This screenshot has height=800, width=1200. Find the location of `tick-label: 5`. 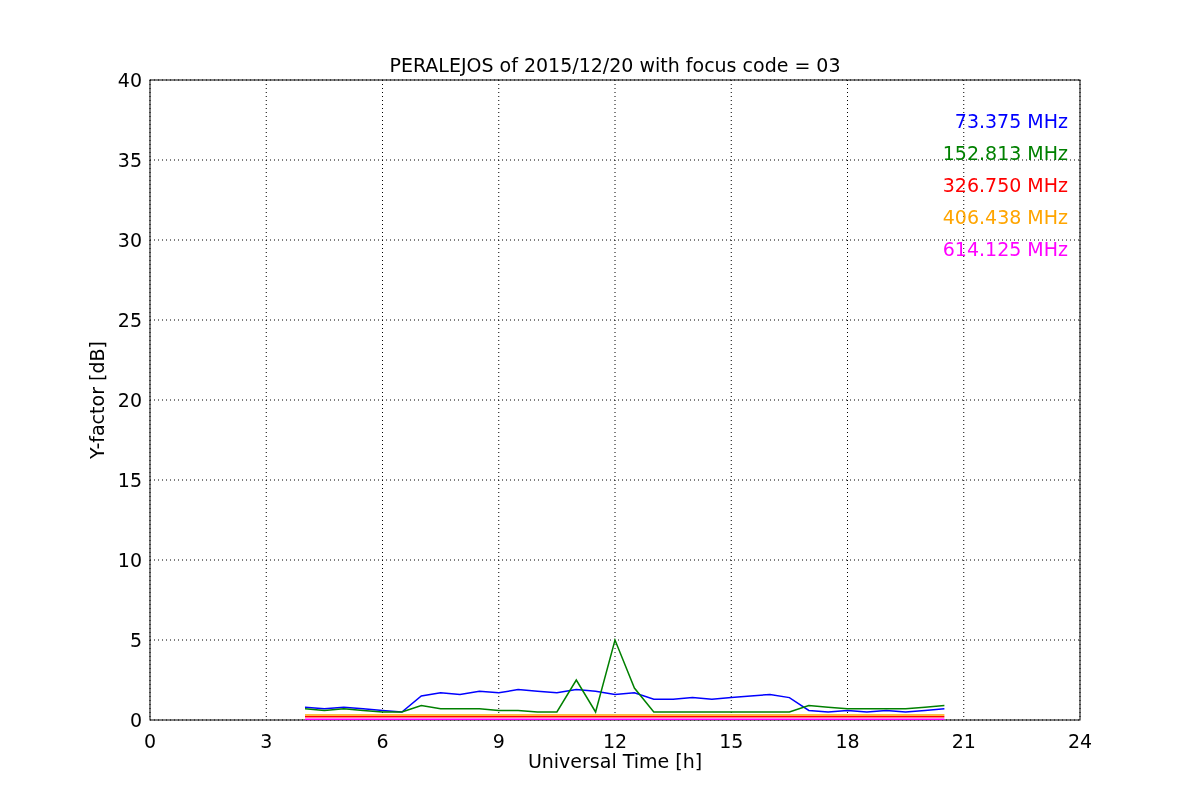

tick-label: 5 is located at coordinates (135, 640).